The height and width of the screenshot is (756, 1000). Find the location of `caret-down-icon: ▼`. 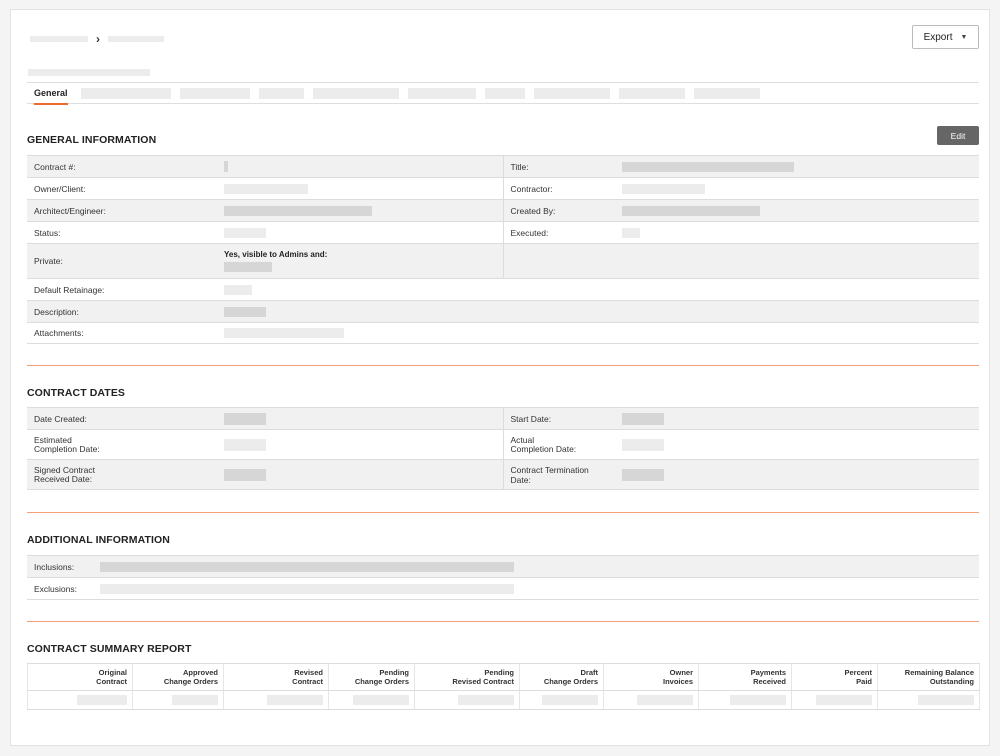

caret-down-icon: ▼ is located at coordinates (964, 37).